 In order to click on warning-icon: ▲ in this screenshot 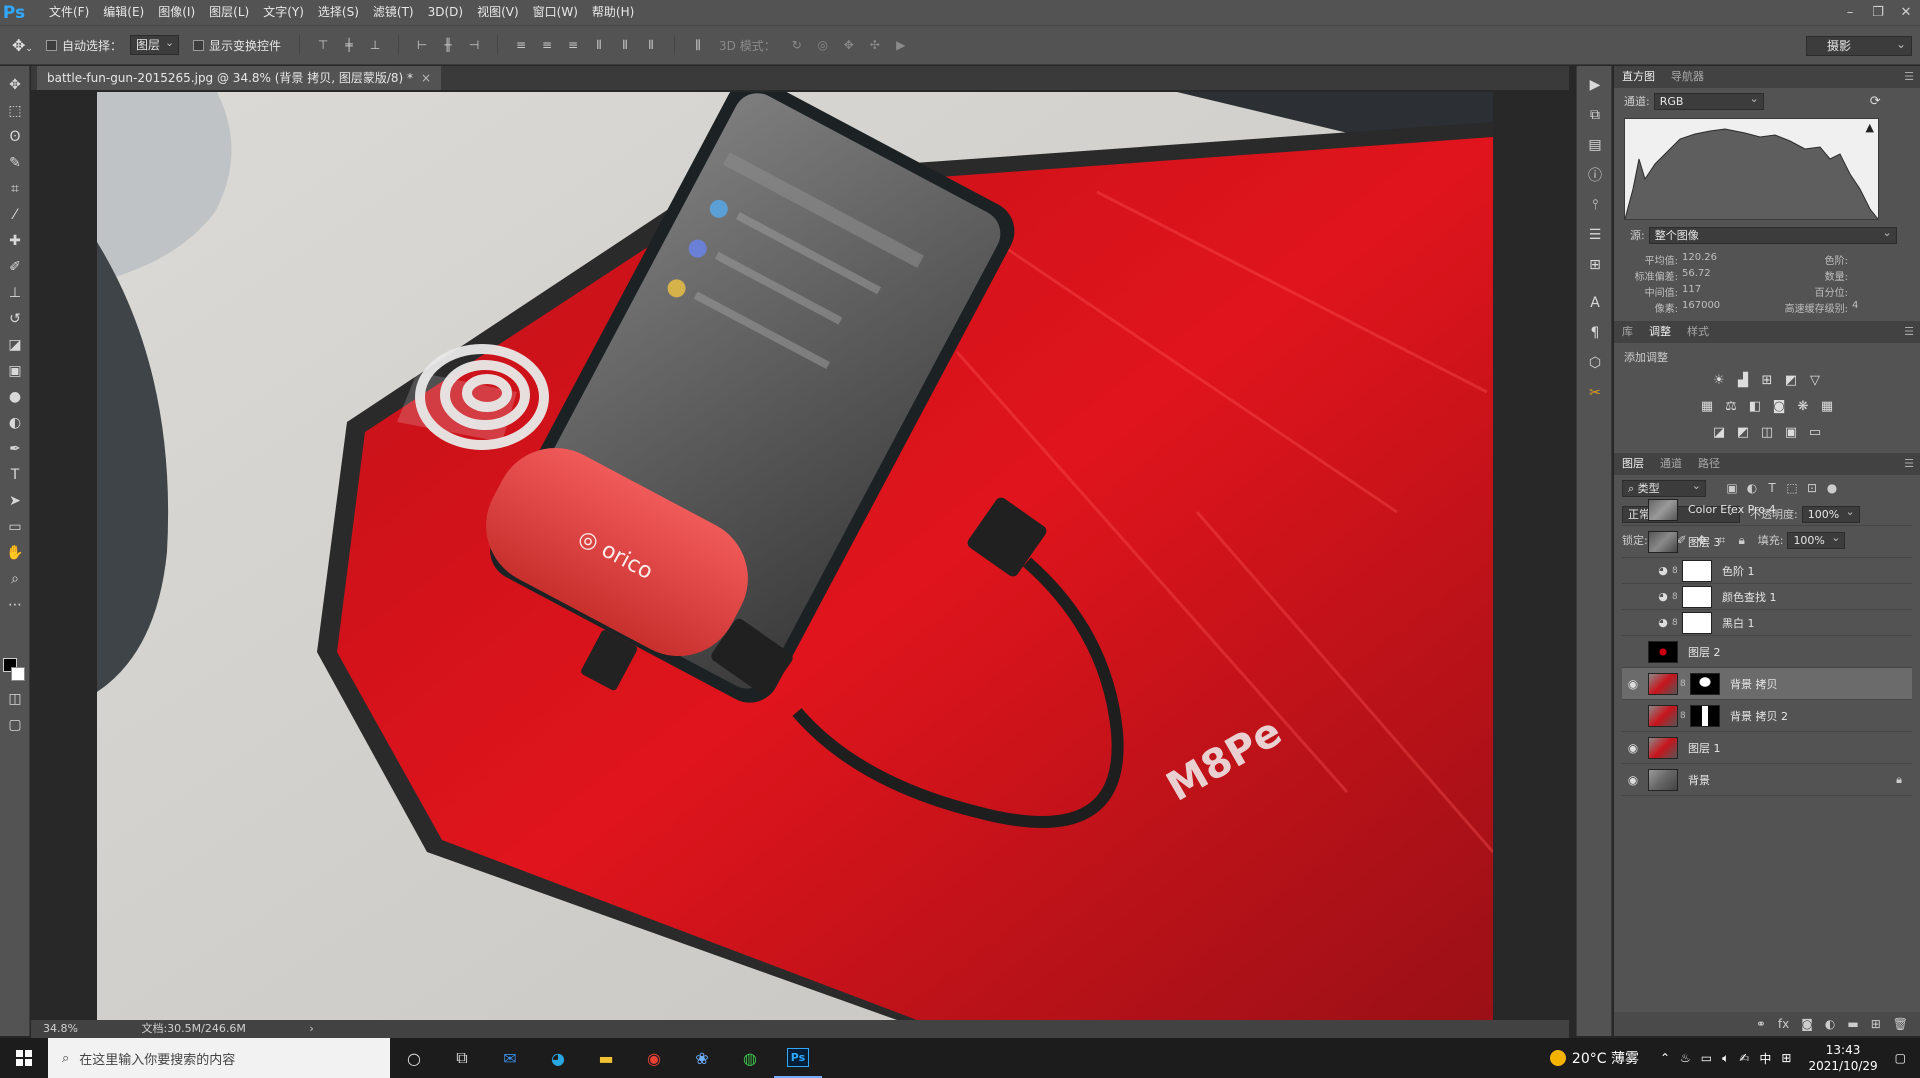, I will do `click(1870, 127)`.